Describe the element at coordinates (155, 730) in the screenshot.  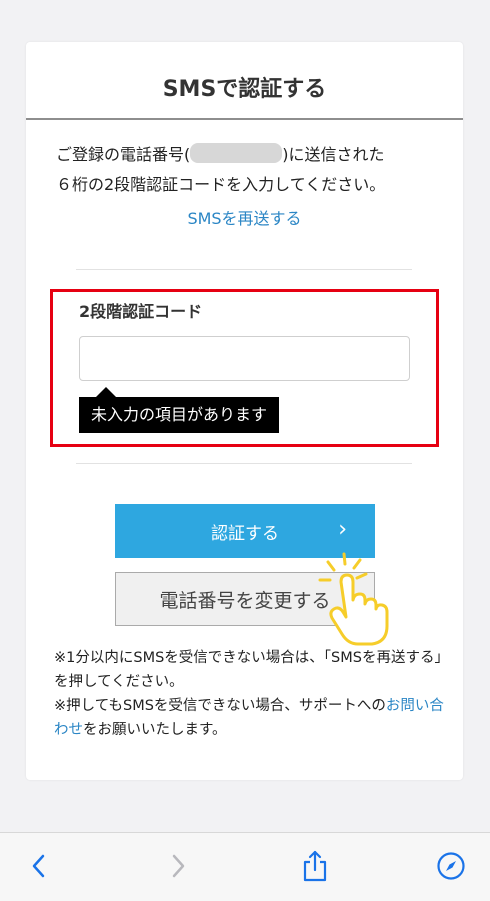
I see `note-2-post: をお願いいたします。` at that location.